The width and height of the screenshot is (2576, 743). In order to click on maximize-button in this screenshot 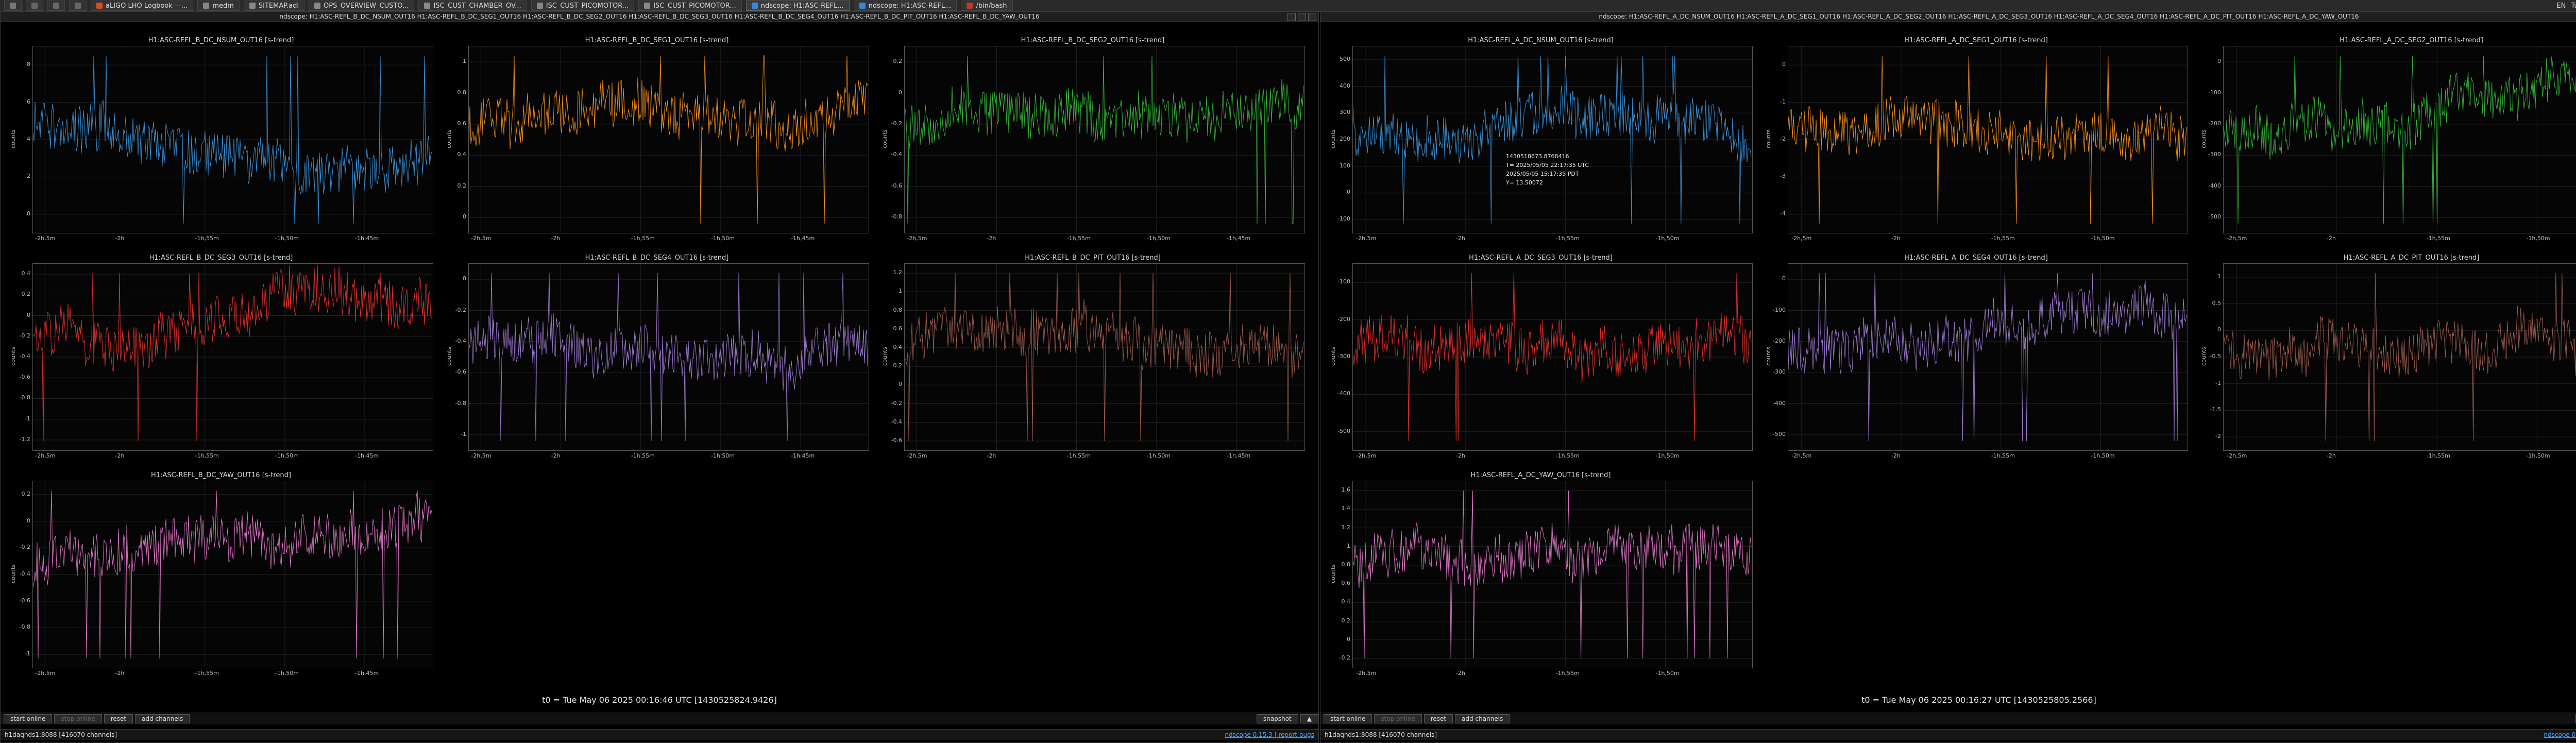, I will do `click(1302, 17)`.